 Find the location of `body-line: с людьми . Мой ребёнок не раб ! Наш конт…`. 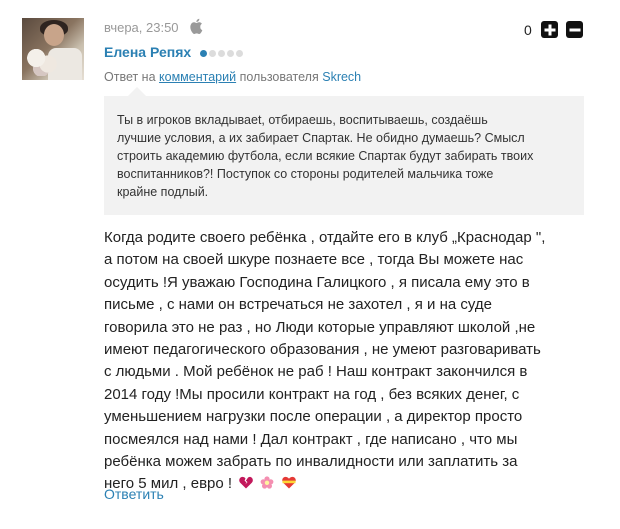

body-line: с людьми . Мой ребёнок не раб ! Наш конт… is located at coordinates (316, 372).